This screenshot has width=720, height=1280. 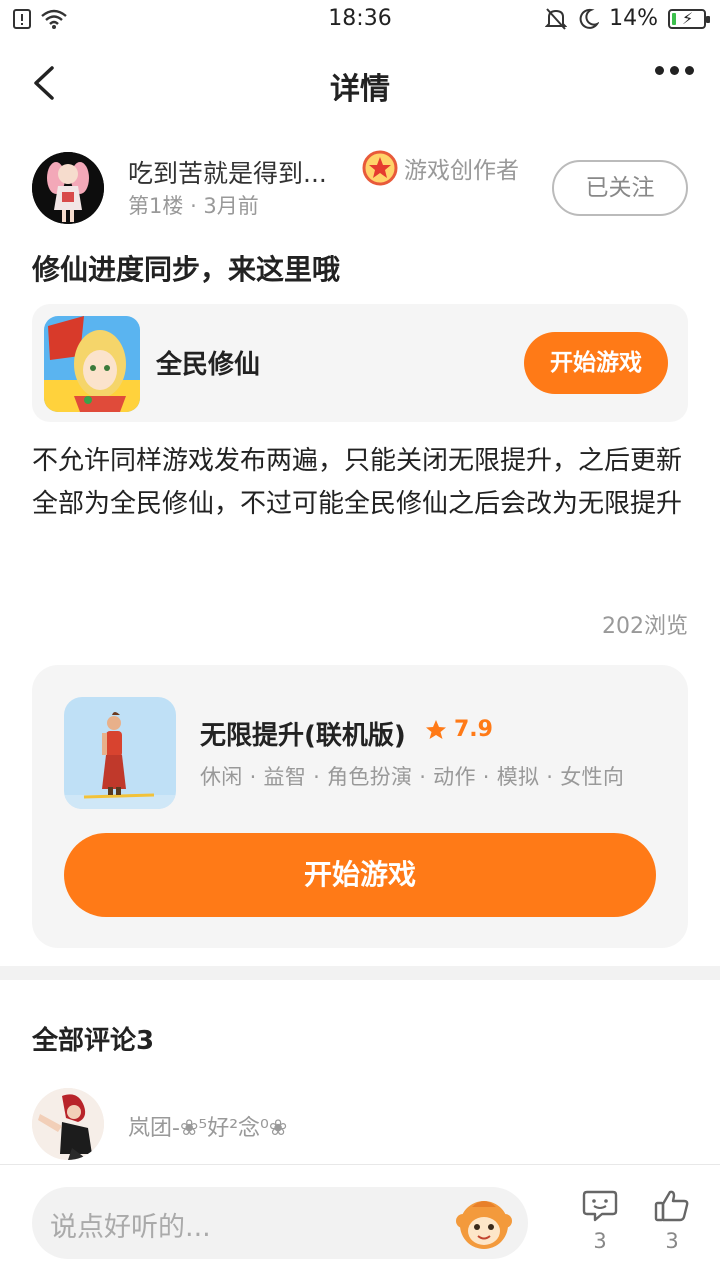 I want to click on more-dots-icon, so click(x=659, y=70).